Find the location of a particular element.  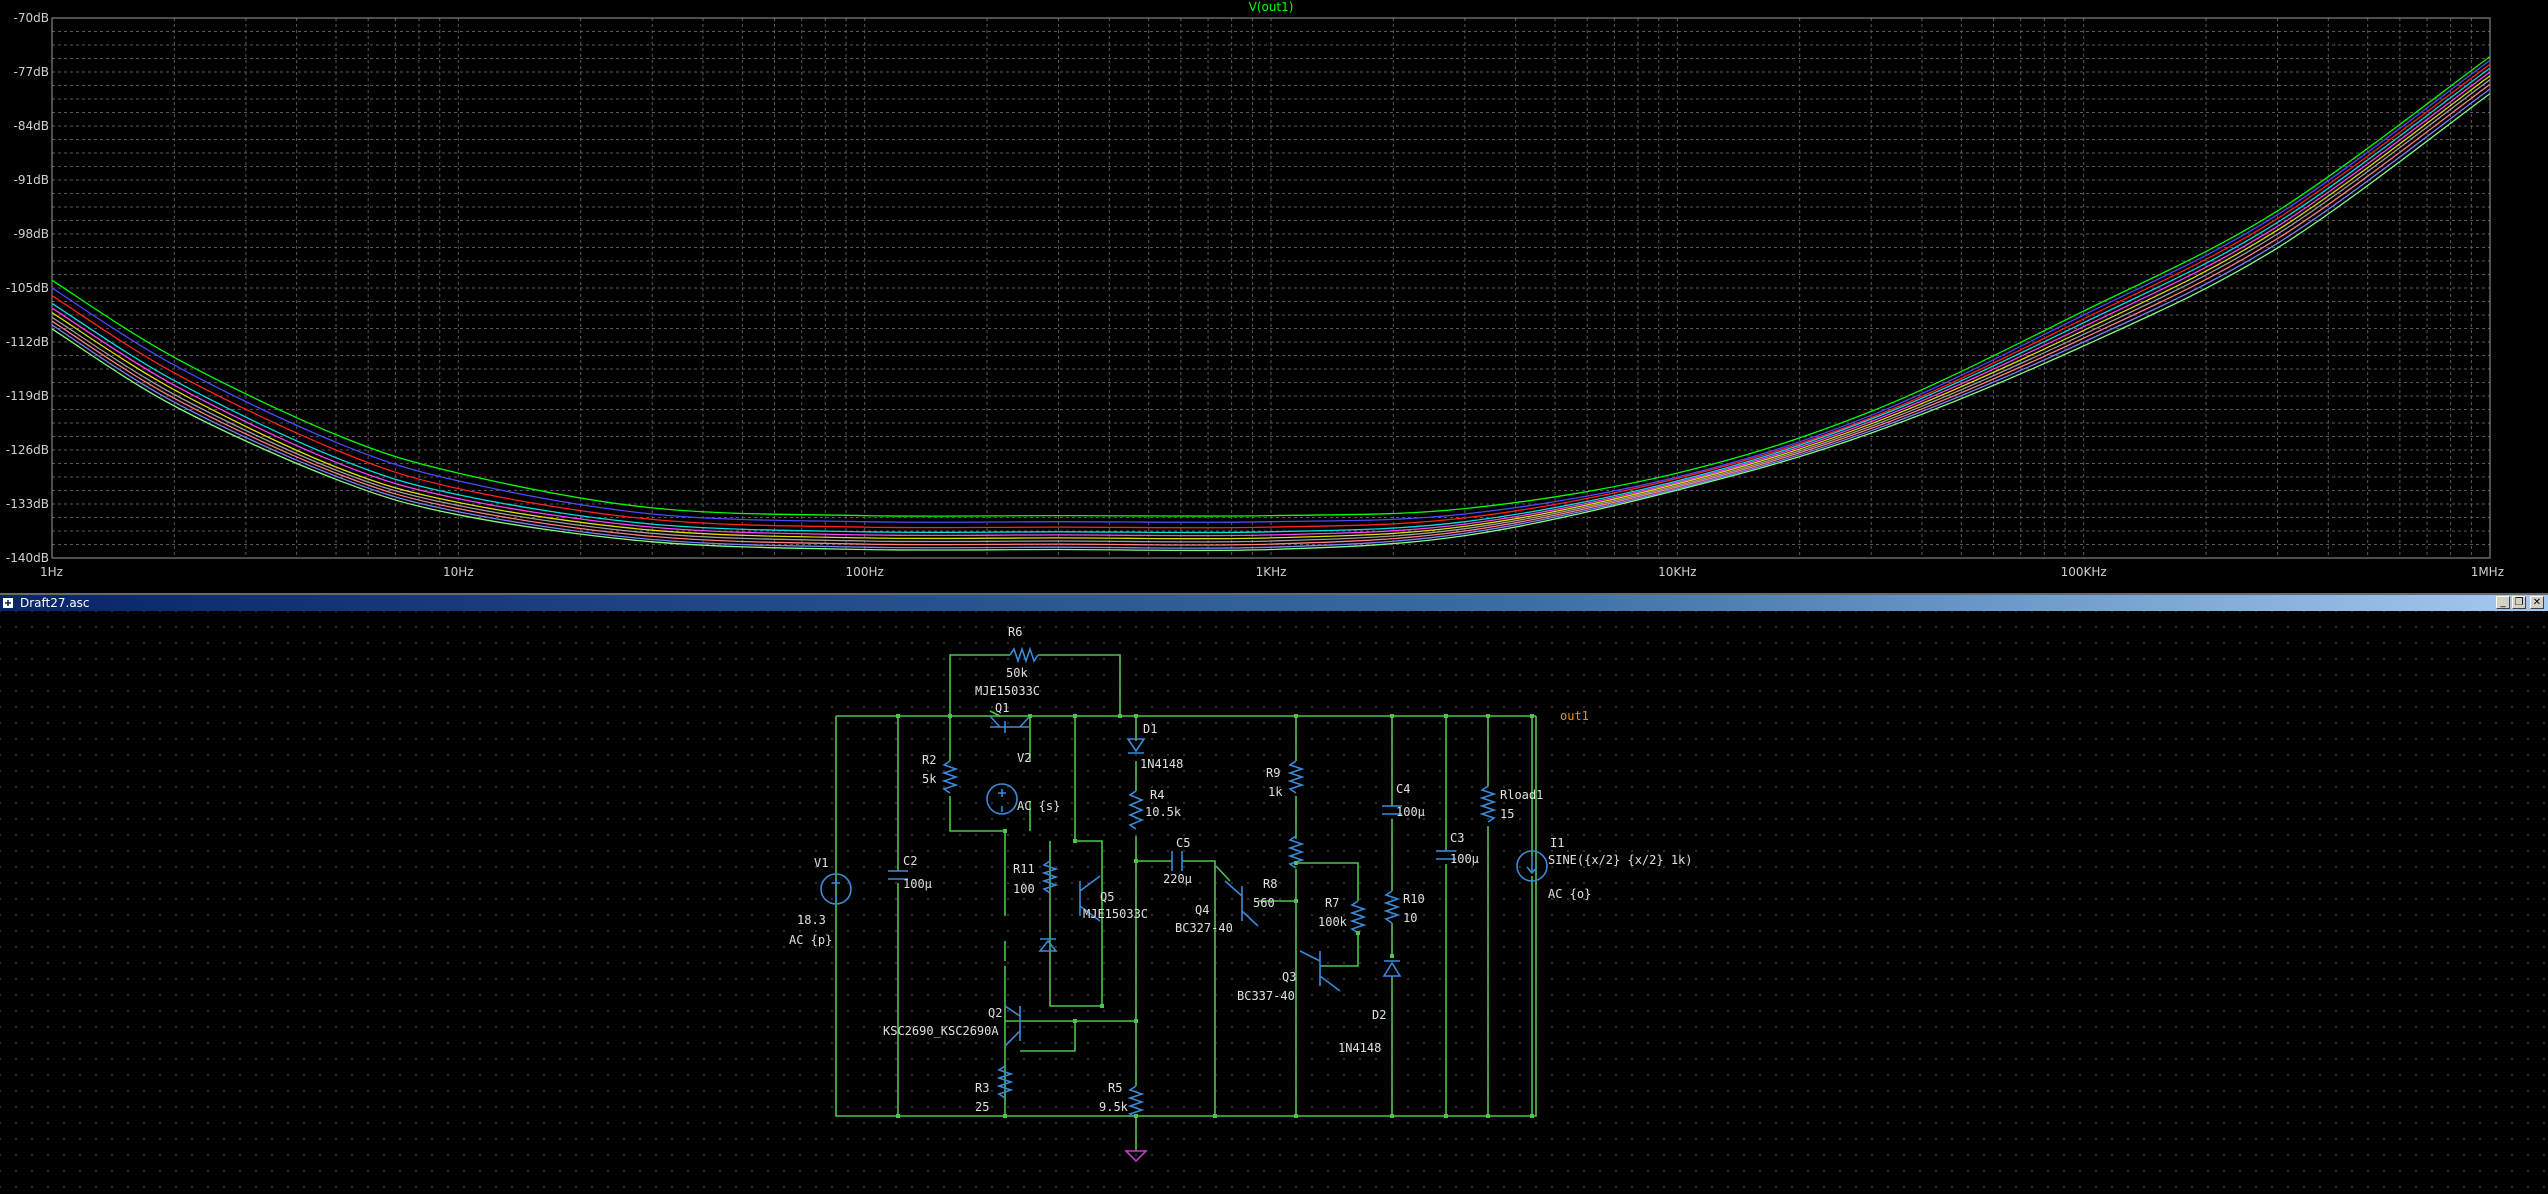

label-r7-value: 100k is located at coordinates (1333, 922).